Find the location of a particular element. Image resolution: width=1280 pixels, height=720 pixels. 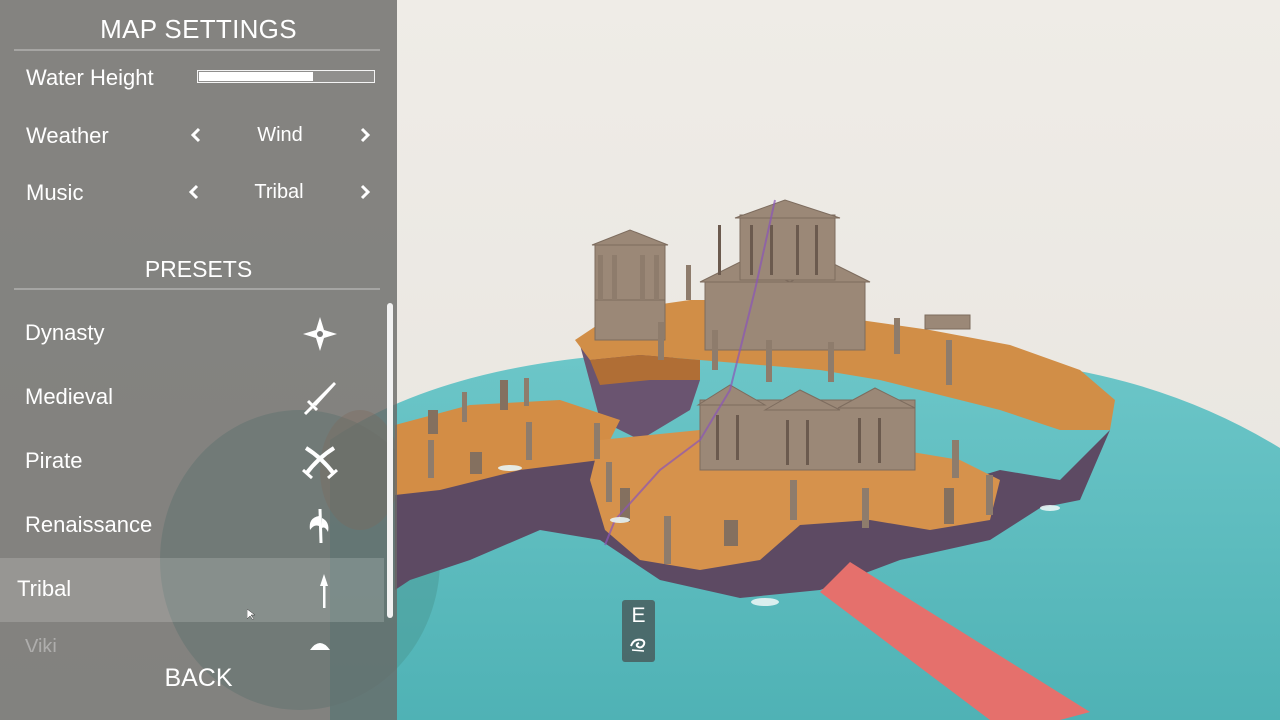

presets-title: PRESETS is located at coordinates (198, 269).